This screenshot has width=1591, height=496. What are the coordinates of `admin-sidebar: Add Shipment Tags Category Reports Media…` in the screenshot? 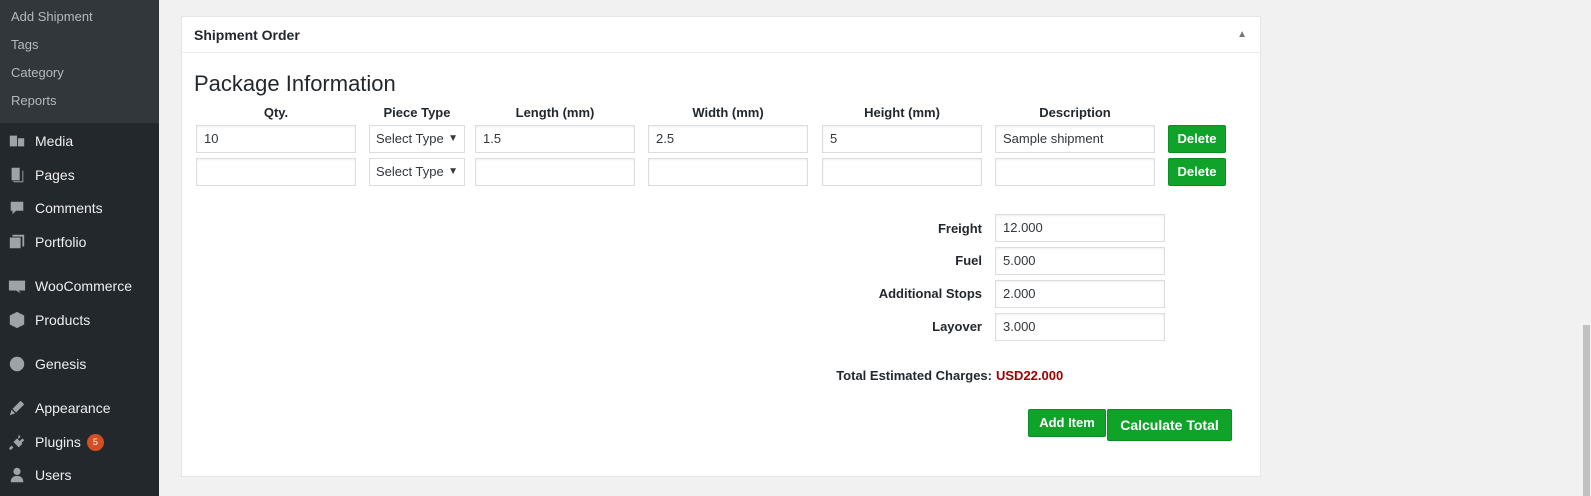 It's located at (79, 248).